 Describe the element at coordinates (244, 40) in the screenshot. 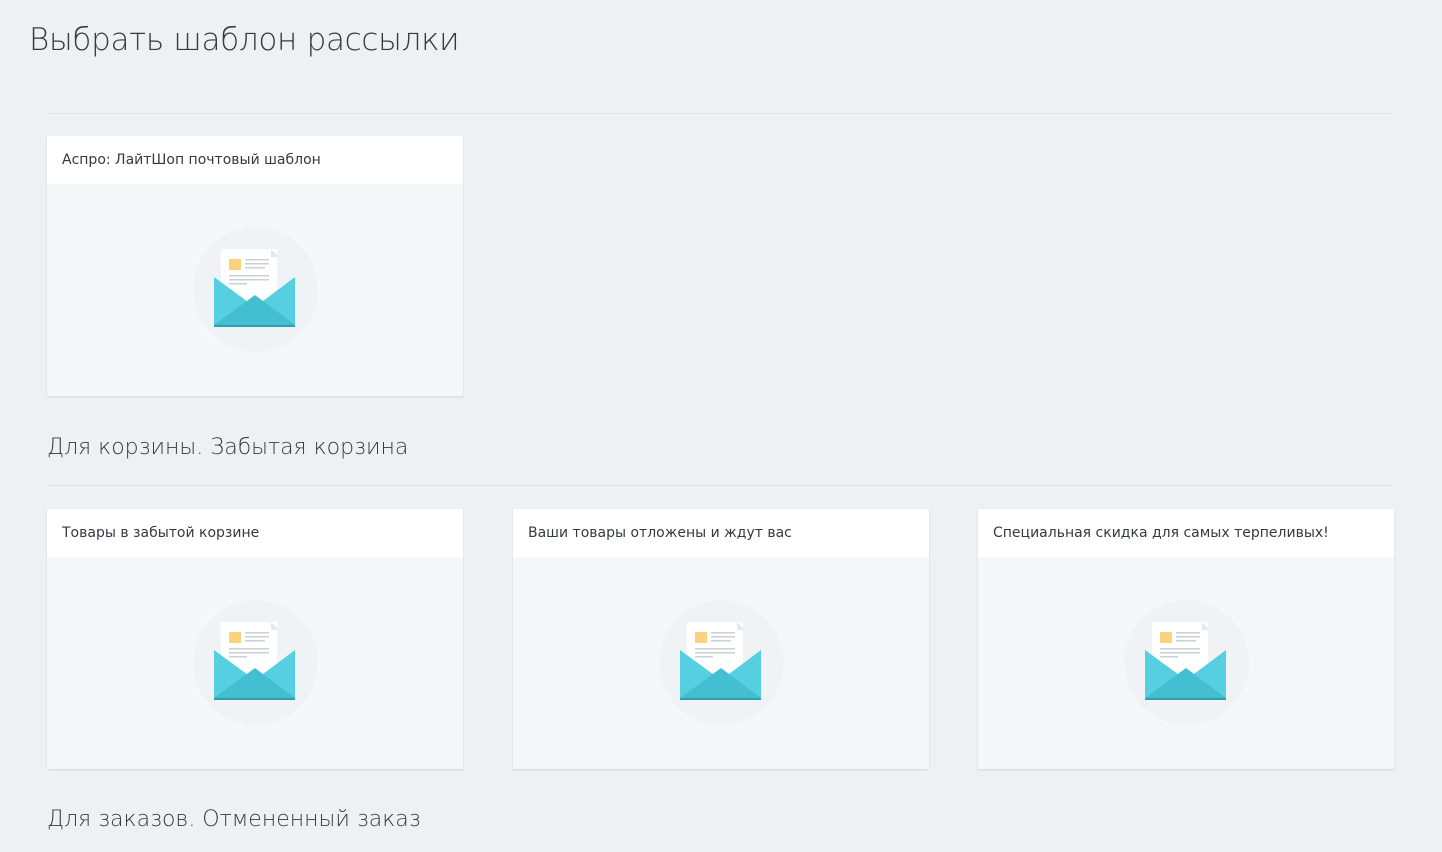

I see `page-title: Выбрать шаблон рассылки` at that location.